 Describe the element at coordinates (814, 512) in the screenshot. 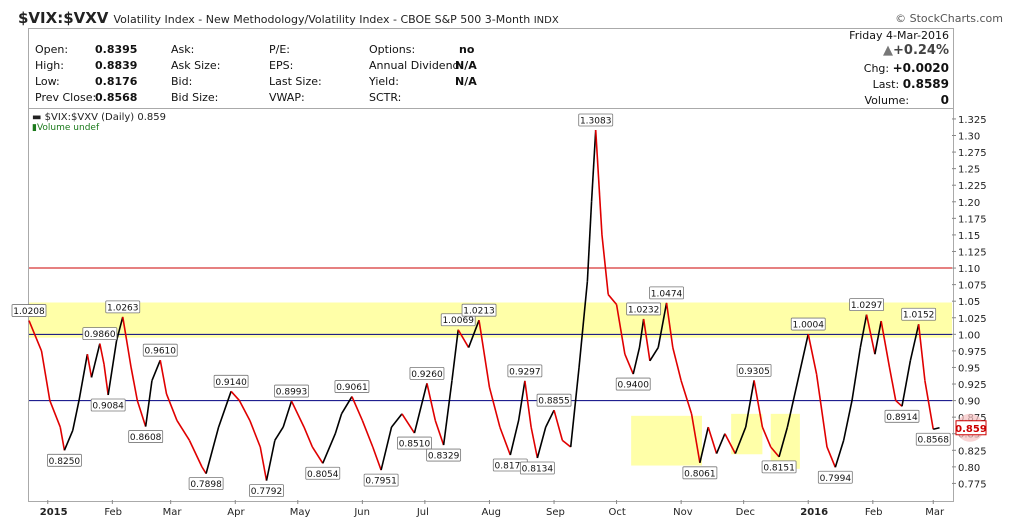

I see `x-tick-label: 2016` at that location.